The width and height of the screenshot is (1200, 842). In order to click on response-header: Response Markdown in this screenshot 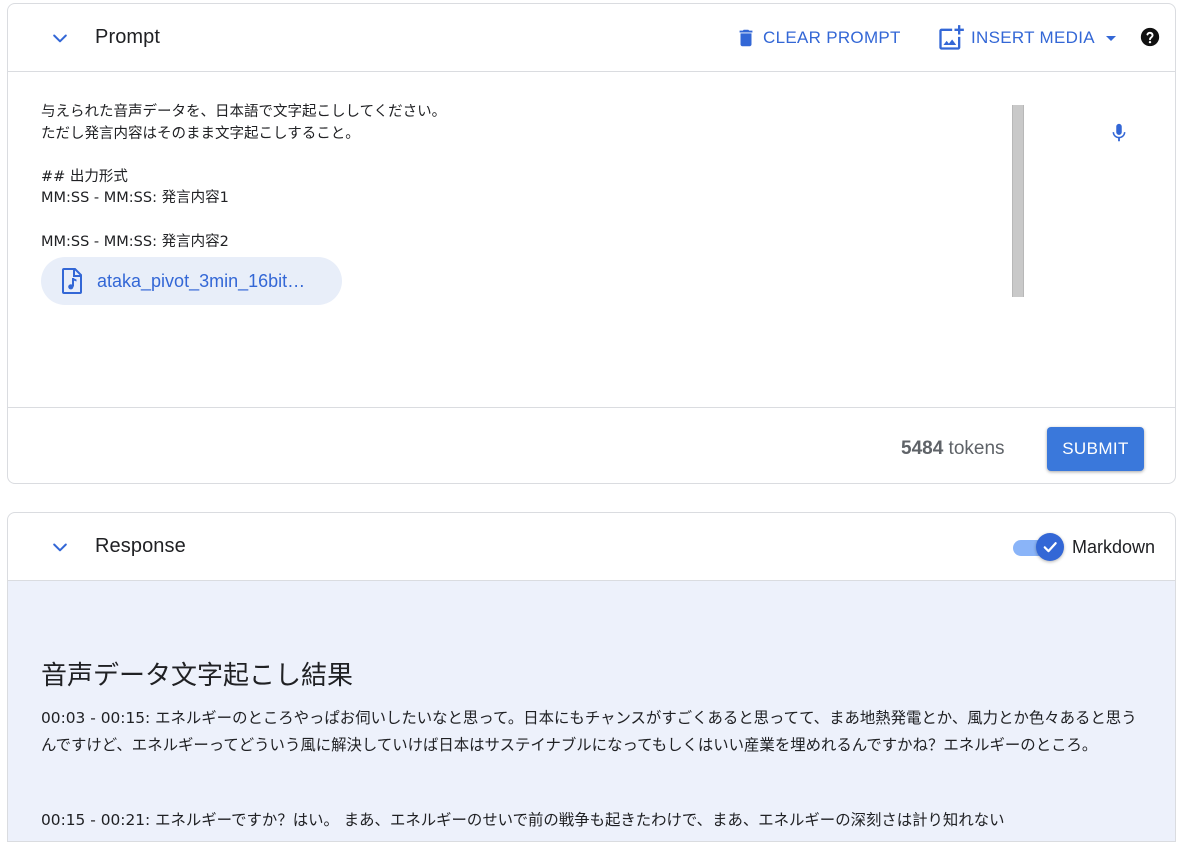, I will do `click(591, 547)`.